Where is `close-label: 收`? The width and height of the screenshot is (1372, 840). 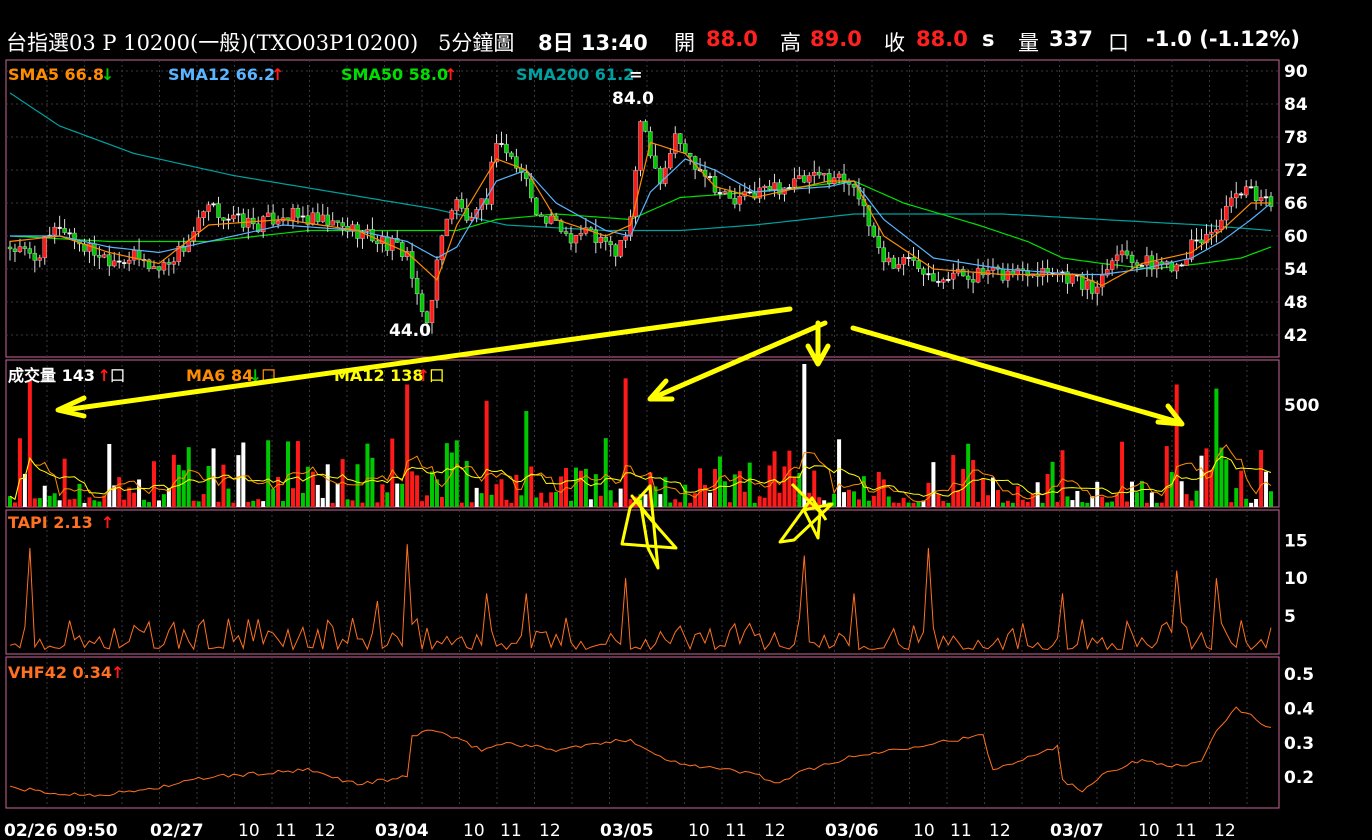
close-label: 收 is located at coordinates (894, 43).